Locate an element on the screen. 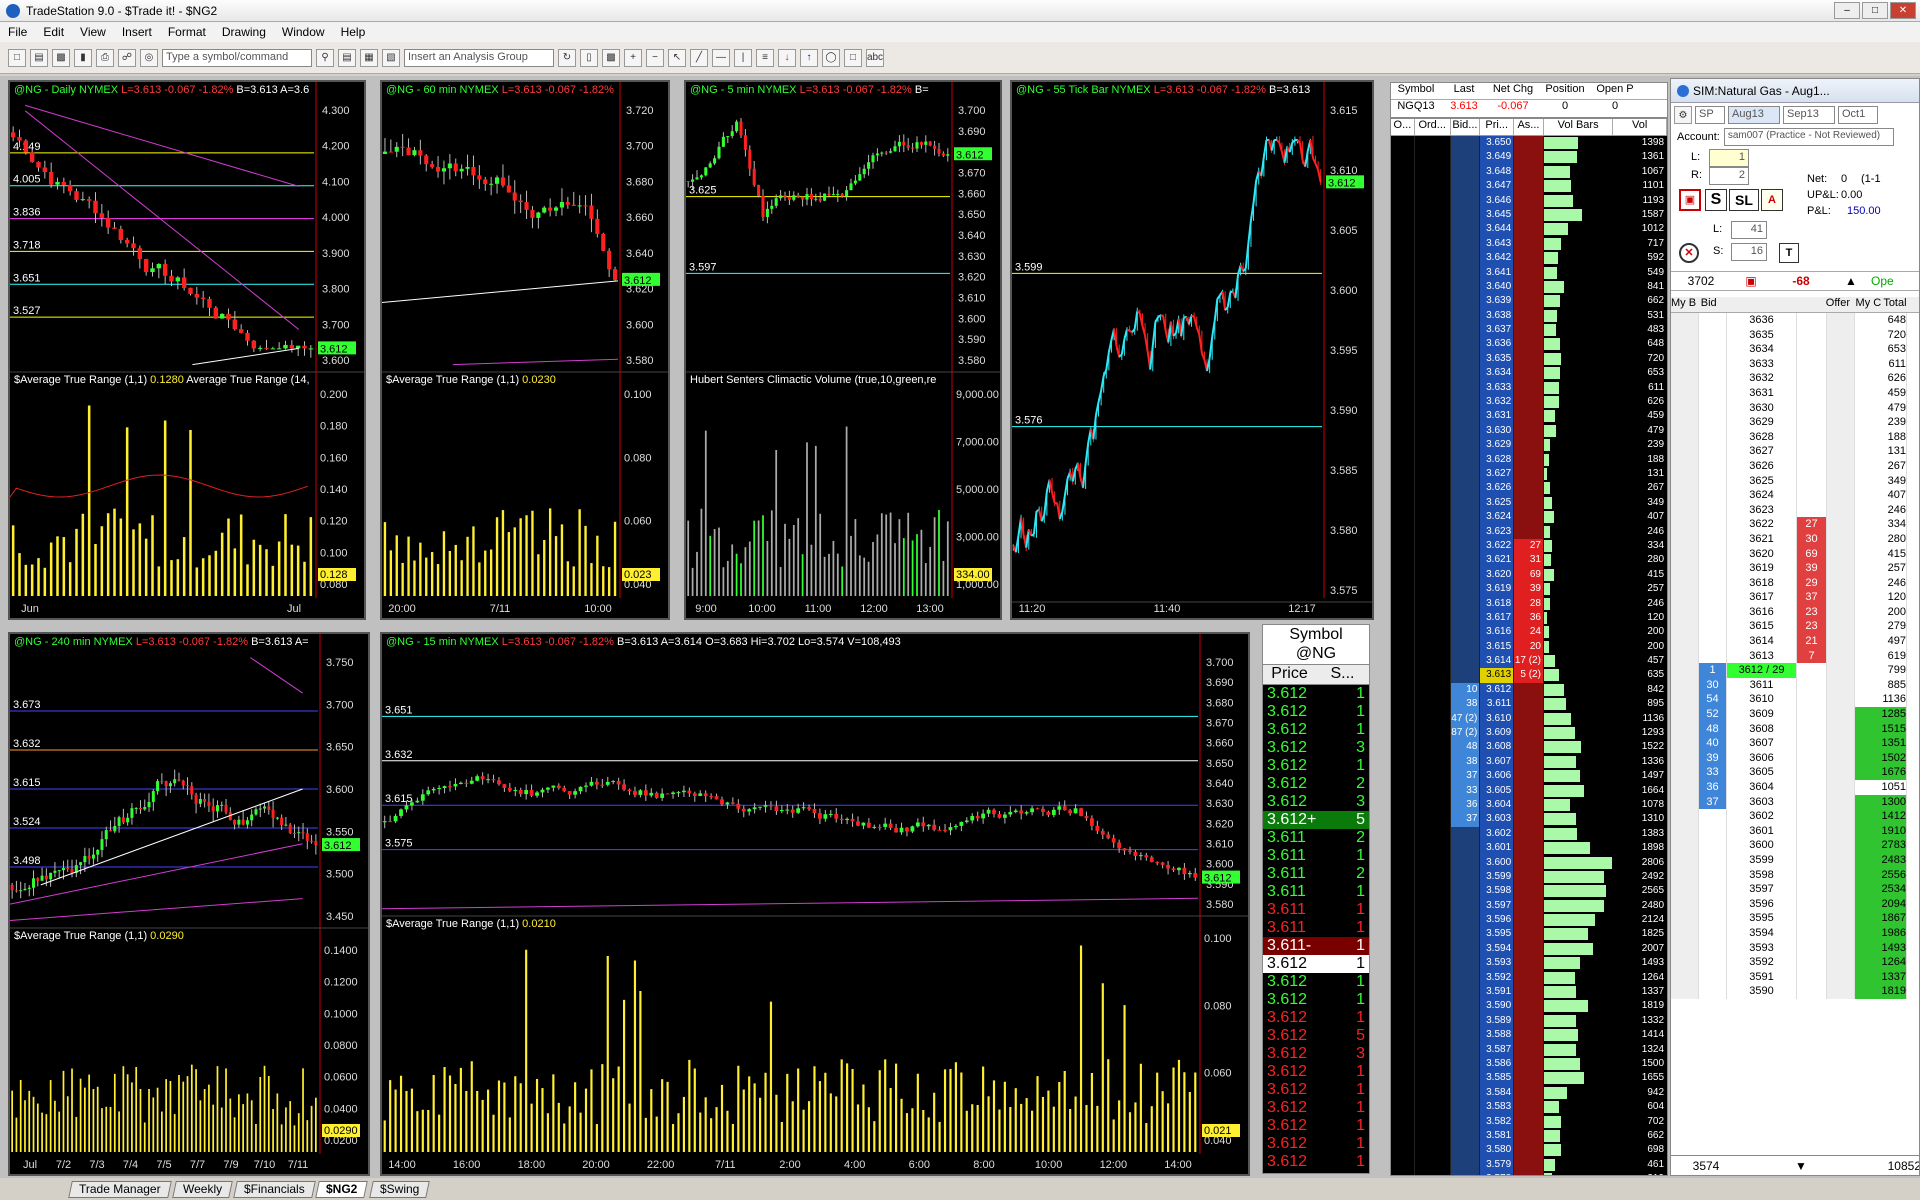 This screenshot has width=1920, height=1200. ladder-row: 3.644 1012 is located at coordinates (1529, 229).